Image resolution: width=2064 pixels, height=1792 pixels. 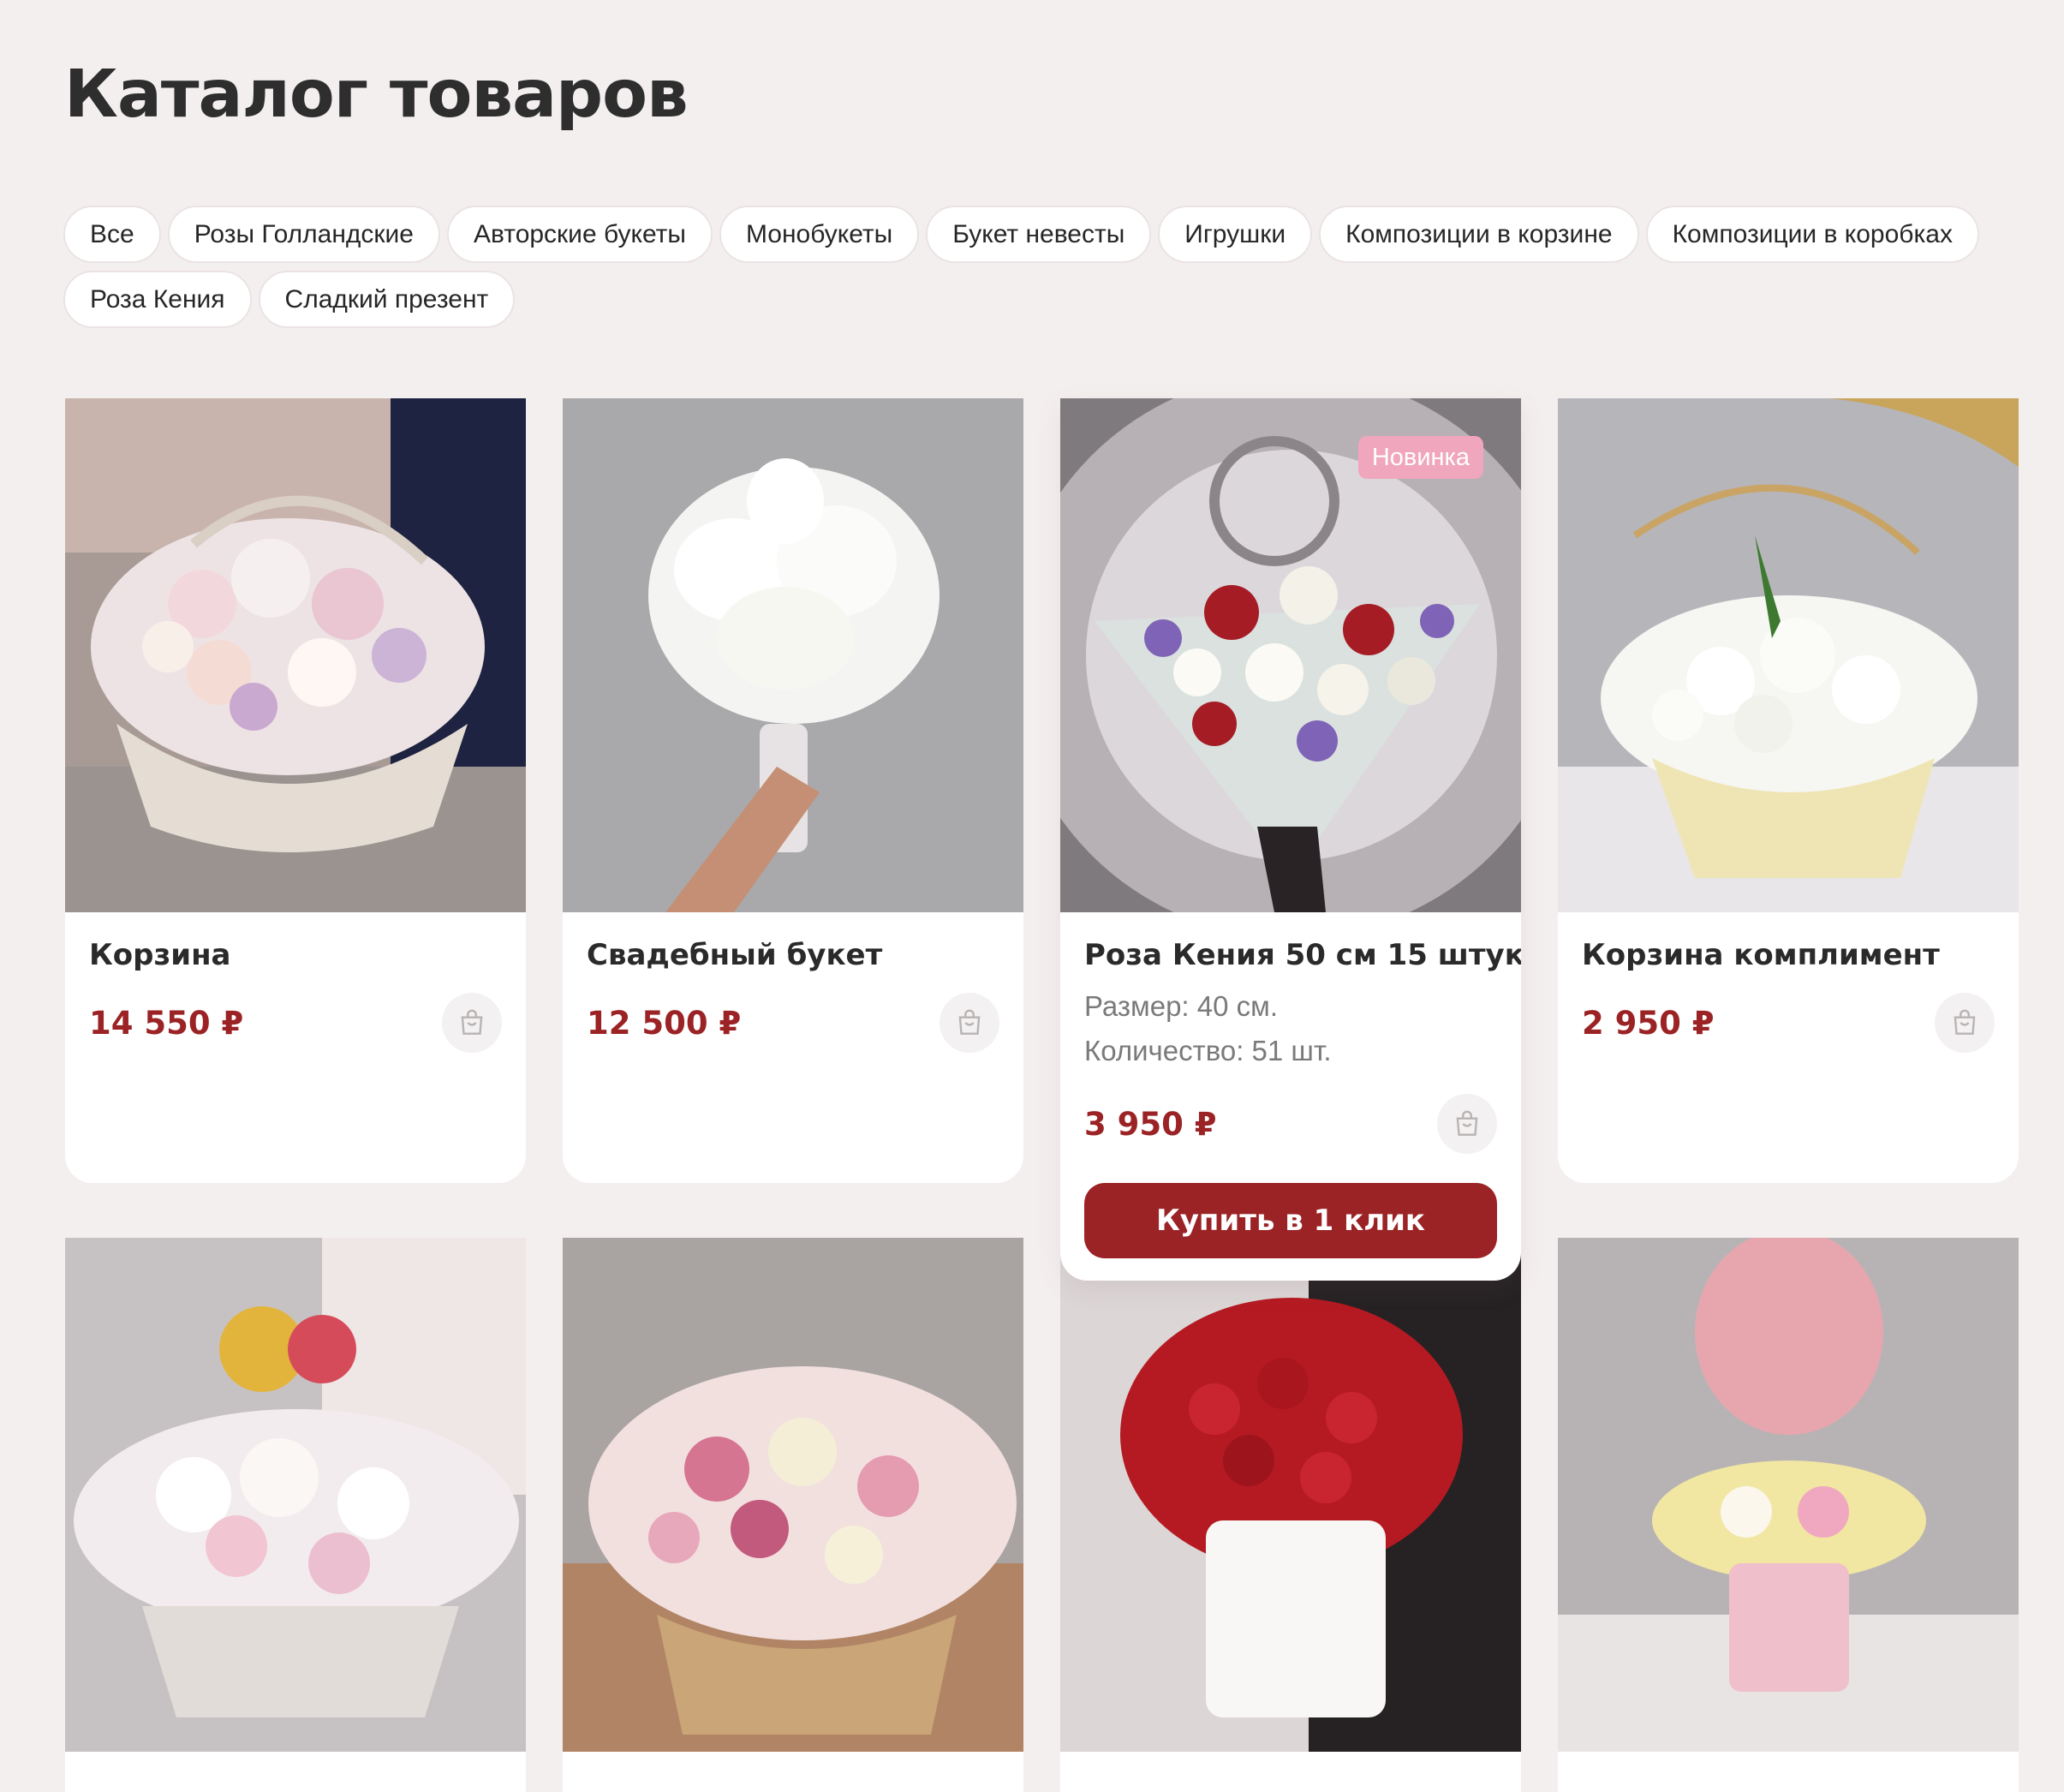 What do you see at coordinates (1788, 955) in the screenshot?
I see `product-name: Корзина комплимент` at bounding box center [1788, 955].